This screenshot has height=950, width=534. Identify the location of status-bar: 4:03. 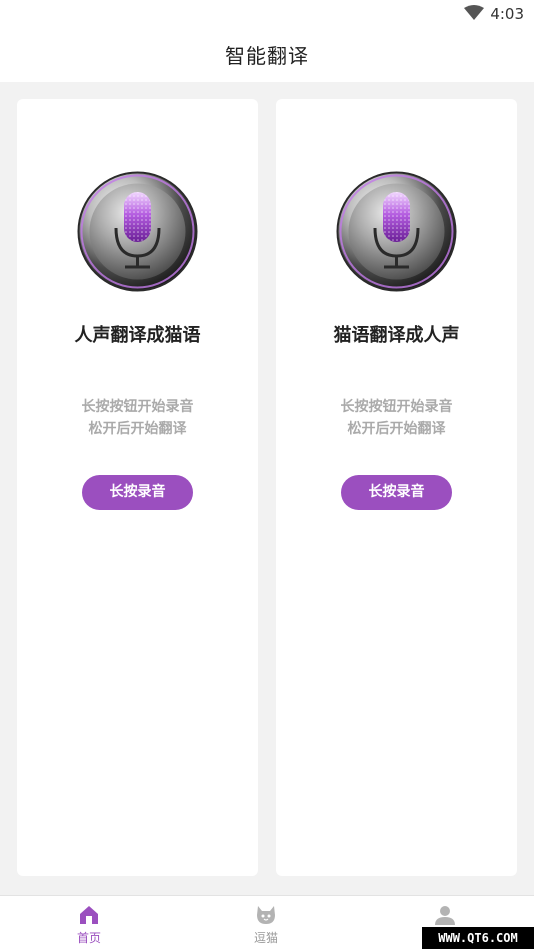
(267, 14).